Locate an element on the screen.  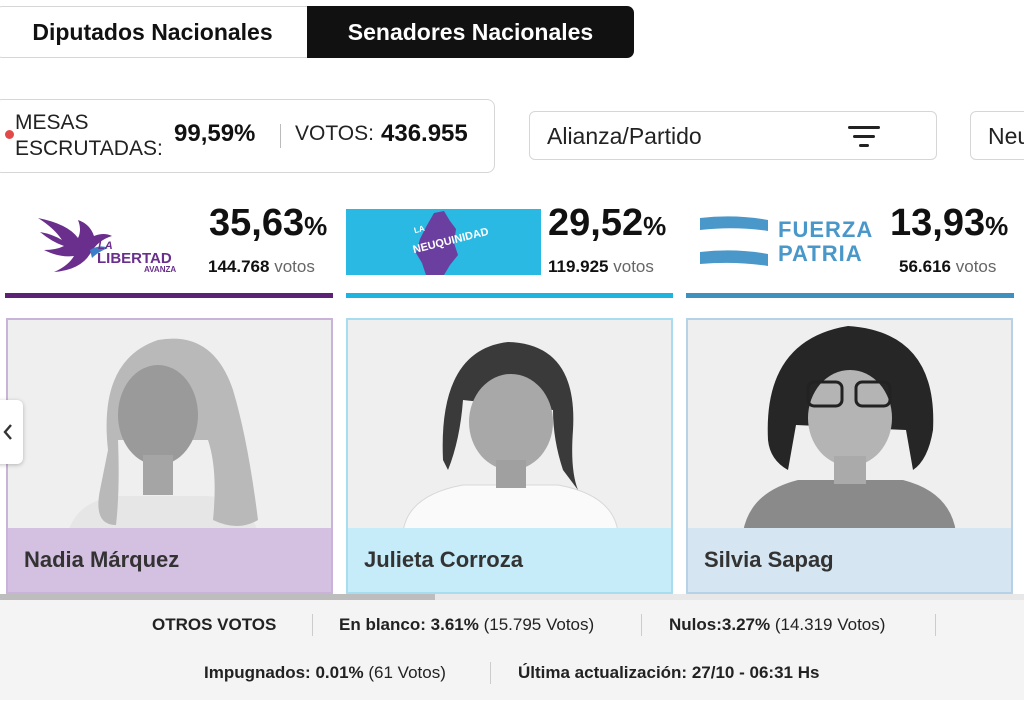
party-percentage: 13,93% is located at coordinates (949, 223).